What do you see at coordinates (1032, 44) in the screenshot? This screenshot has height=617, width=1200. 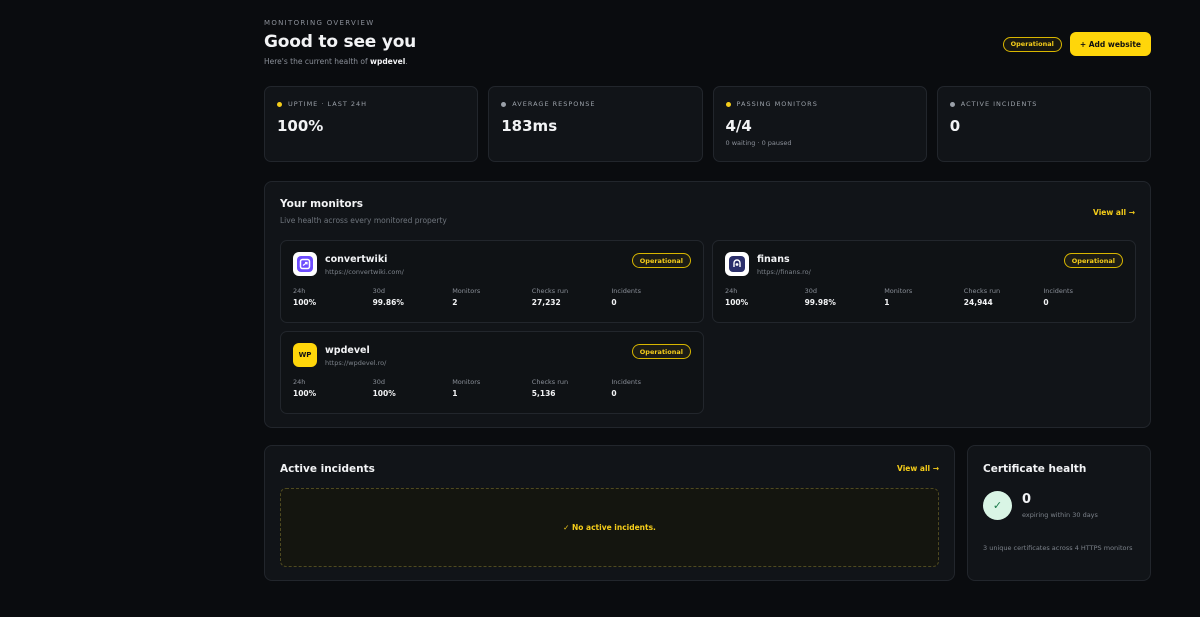 I see `global-status-badge: Operational` at bounding box center [1032, 44].